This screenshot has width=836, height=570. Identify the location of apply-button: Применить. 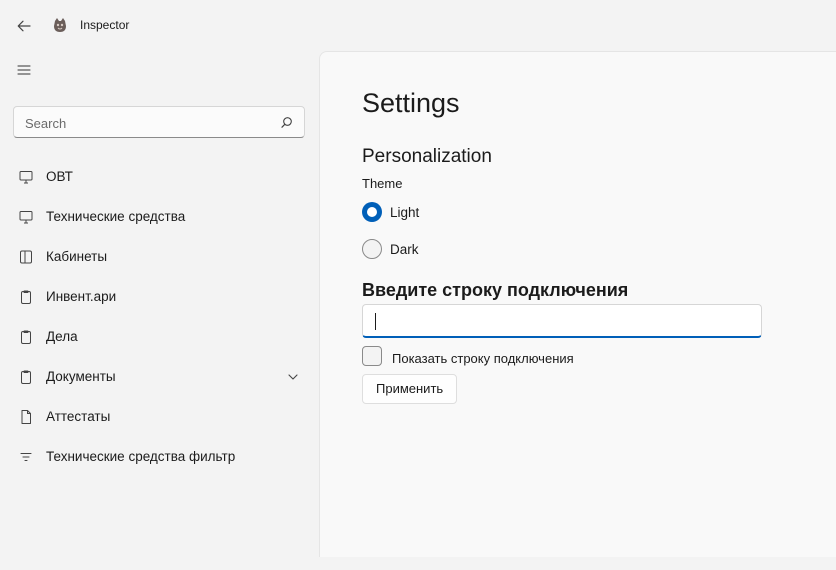
(410, 389).